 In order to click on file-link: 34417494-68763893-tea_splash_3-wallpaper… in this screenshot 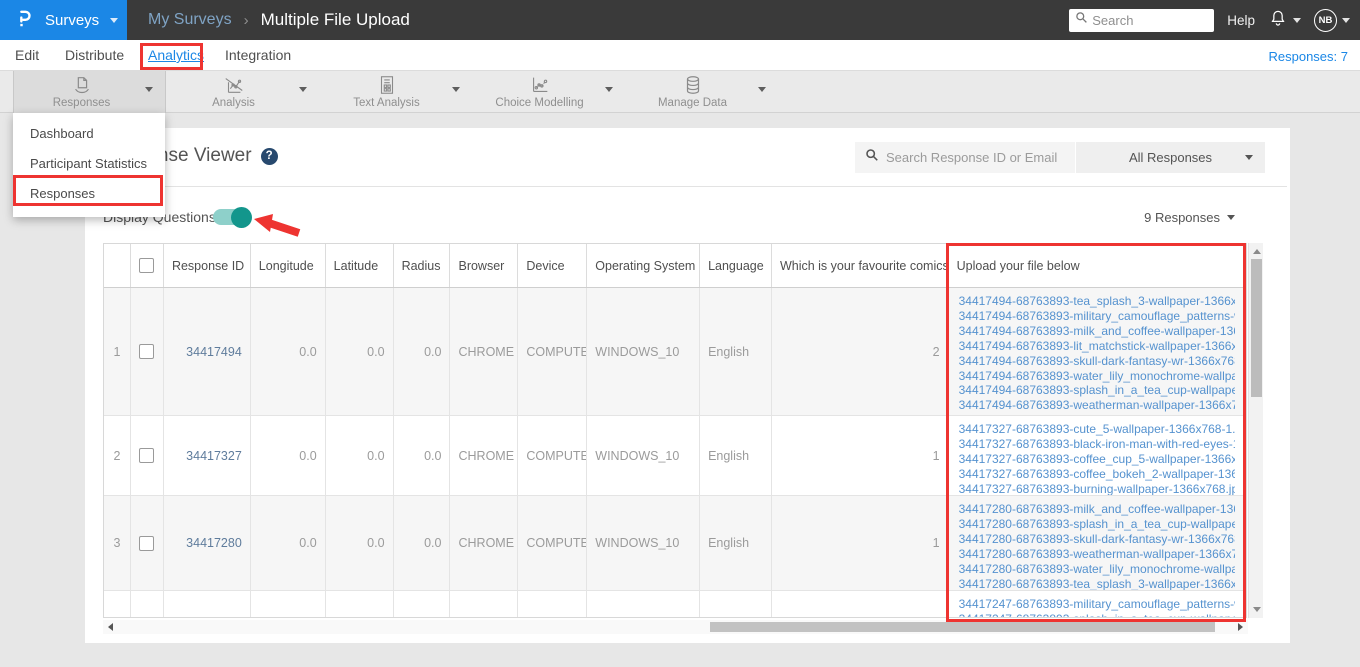, I will do `click(1097, 301)`.